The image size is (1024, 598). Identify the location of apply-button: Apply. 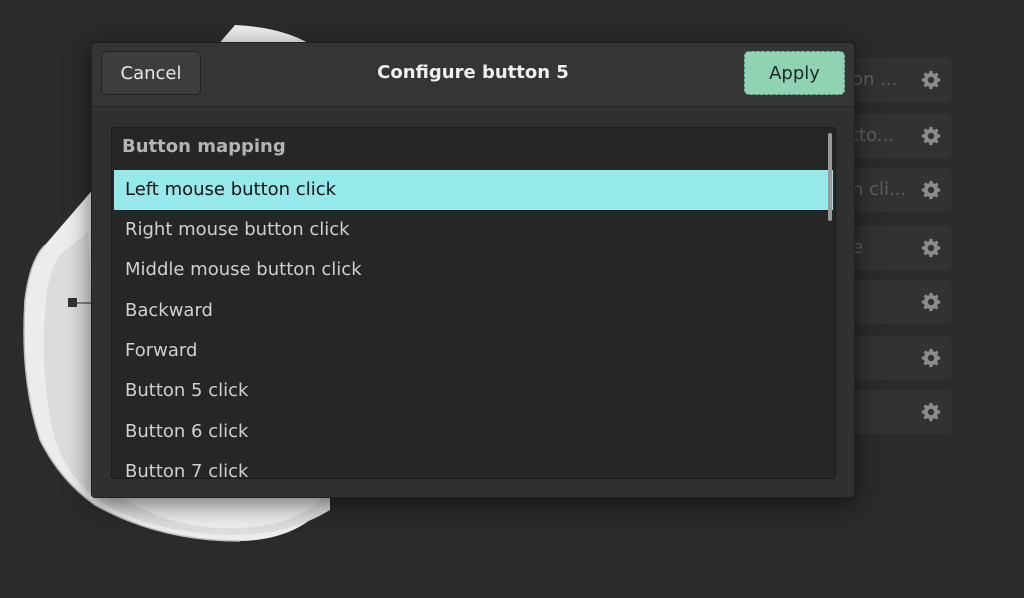
(794, 73).